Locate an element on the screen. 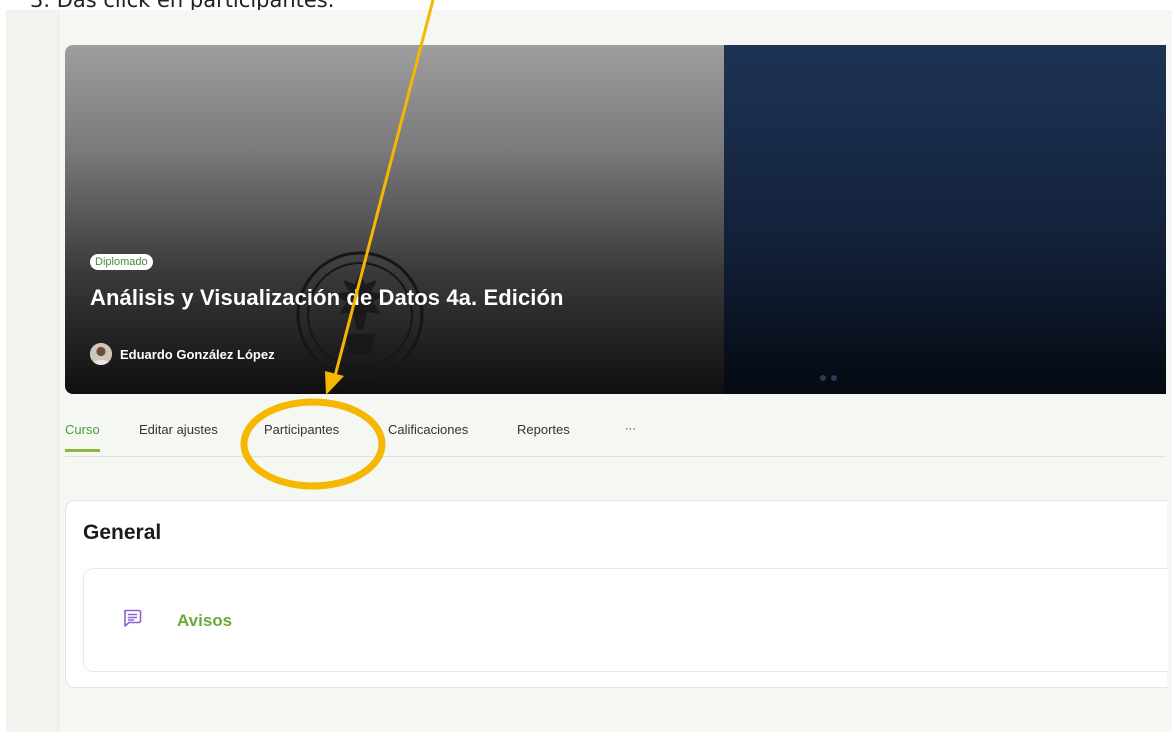 The image size is (1172, 732). university-seal-icon is located at coordinates (360, 315).